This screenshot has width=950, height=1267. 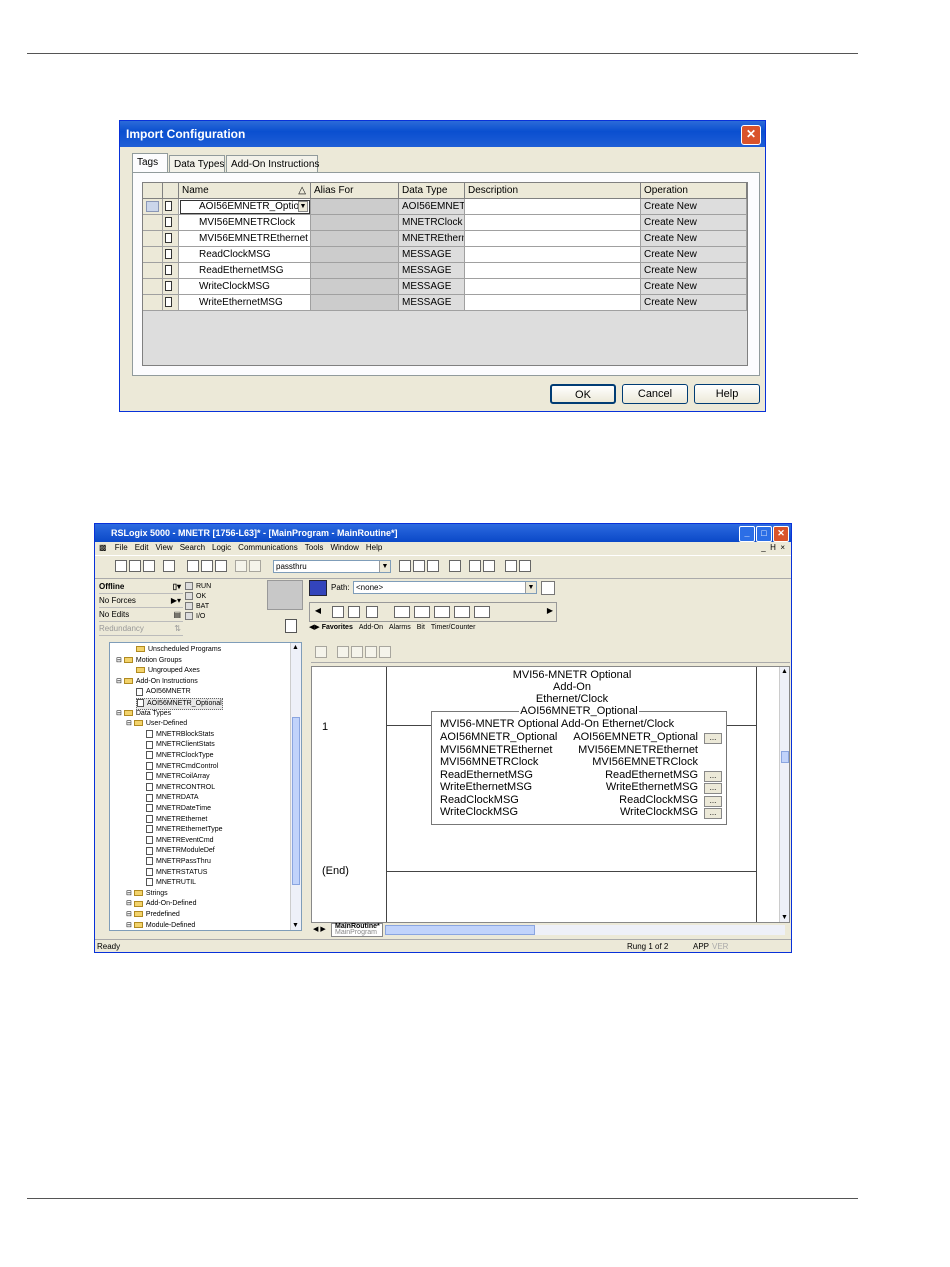 What do you see at coordinates (319, 929) in the screenshot?
I see `tab-nav-icon: ◀ ▶` at bounding box center [319, 929].